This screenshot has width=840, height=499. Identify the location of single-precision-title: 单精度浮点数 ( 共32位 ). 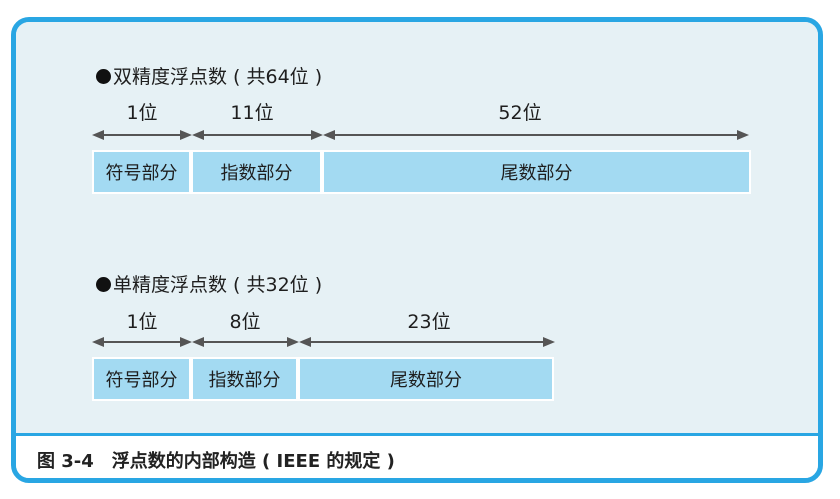
(209, 283).